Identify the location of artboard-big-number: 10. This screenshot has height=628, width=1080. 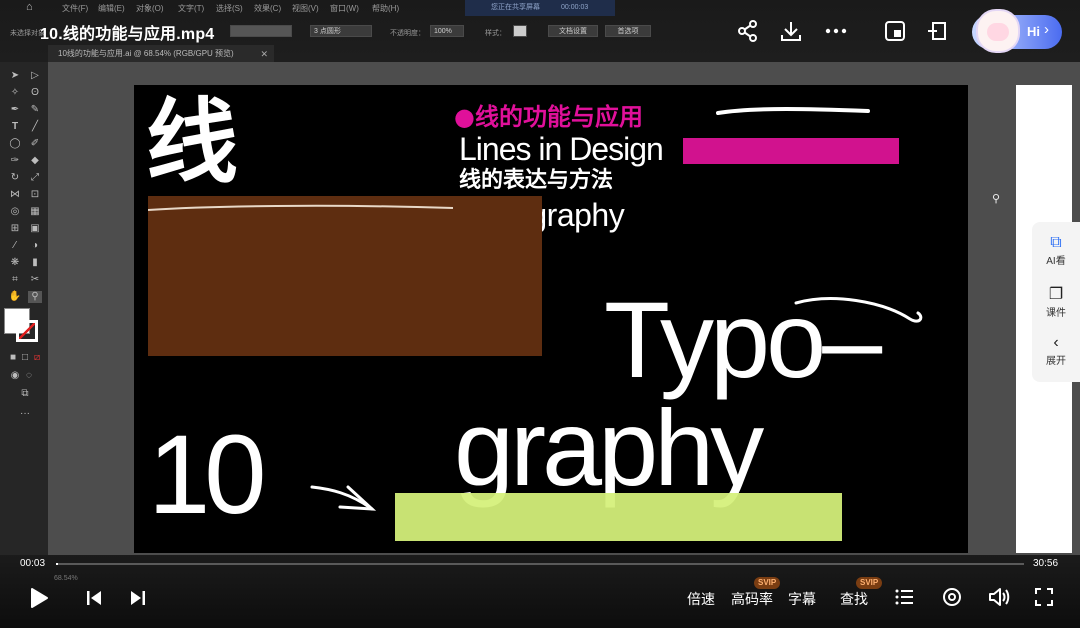
(207, 474).